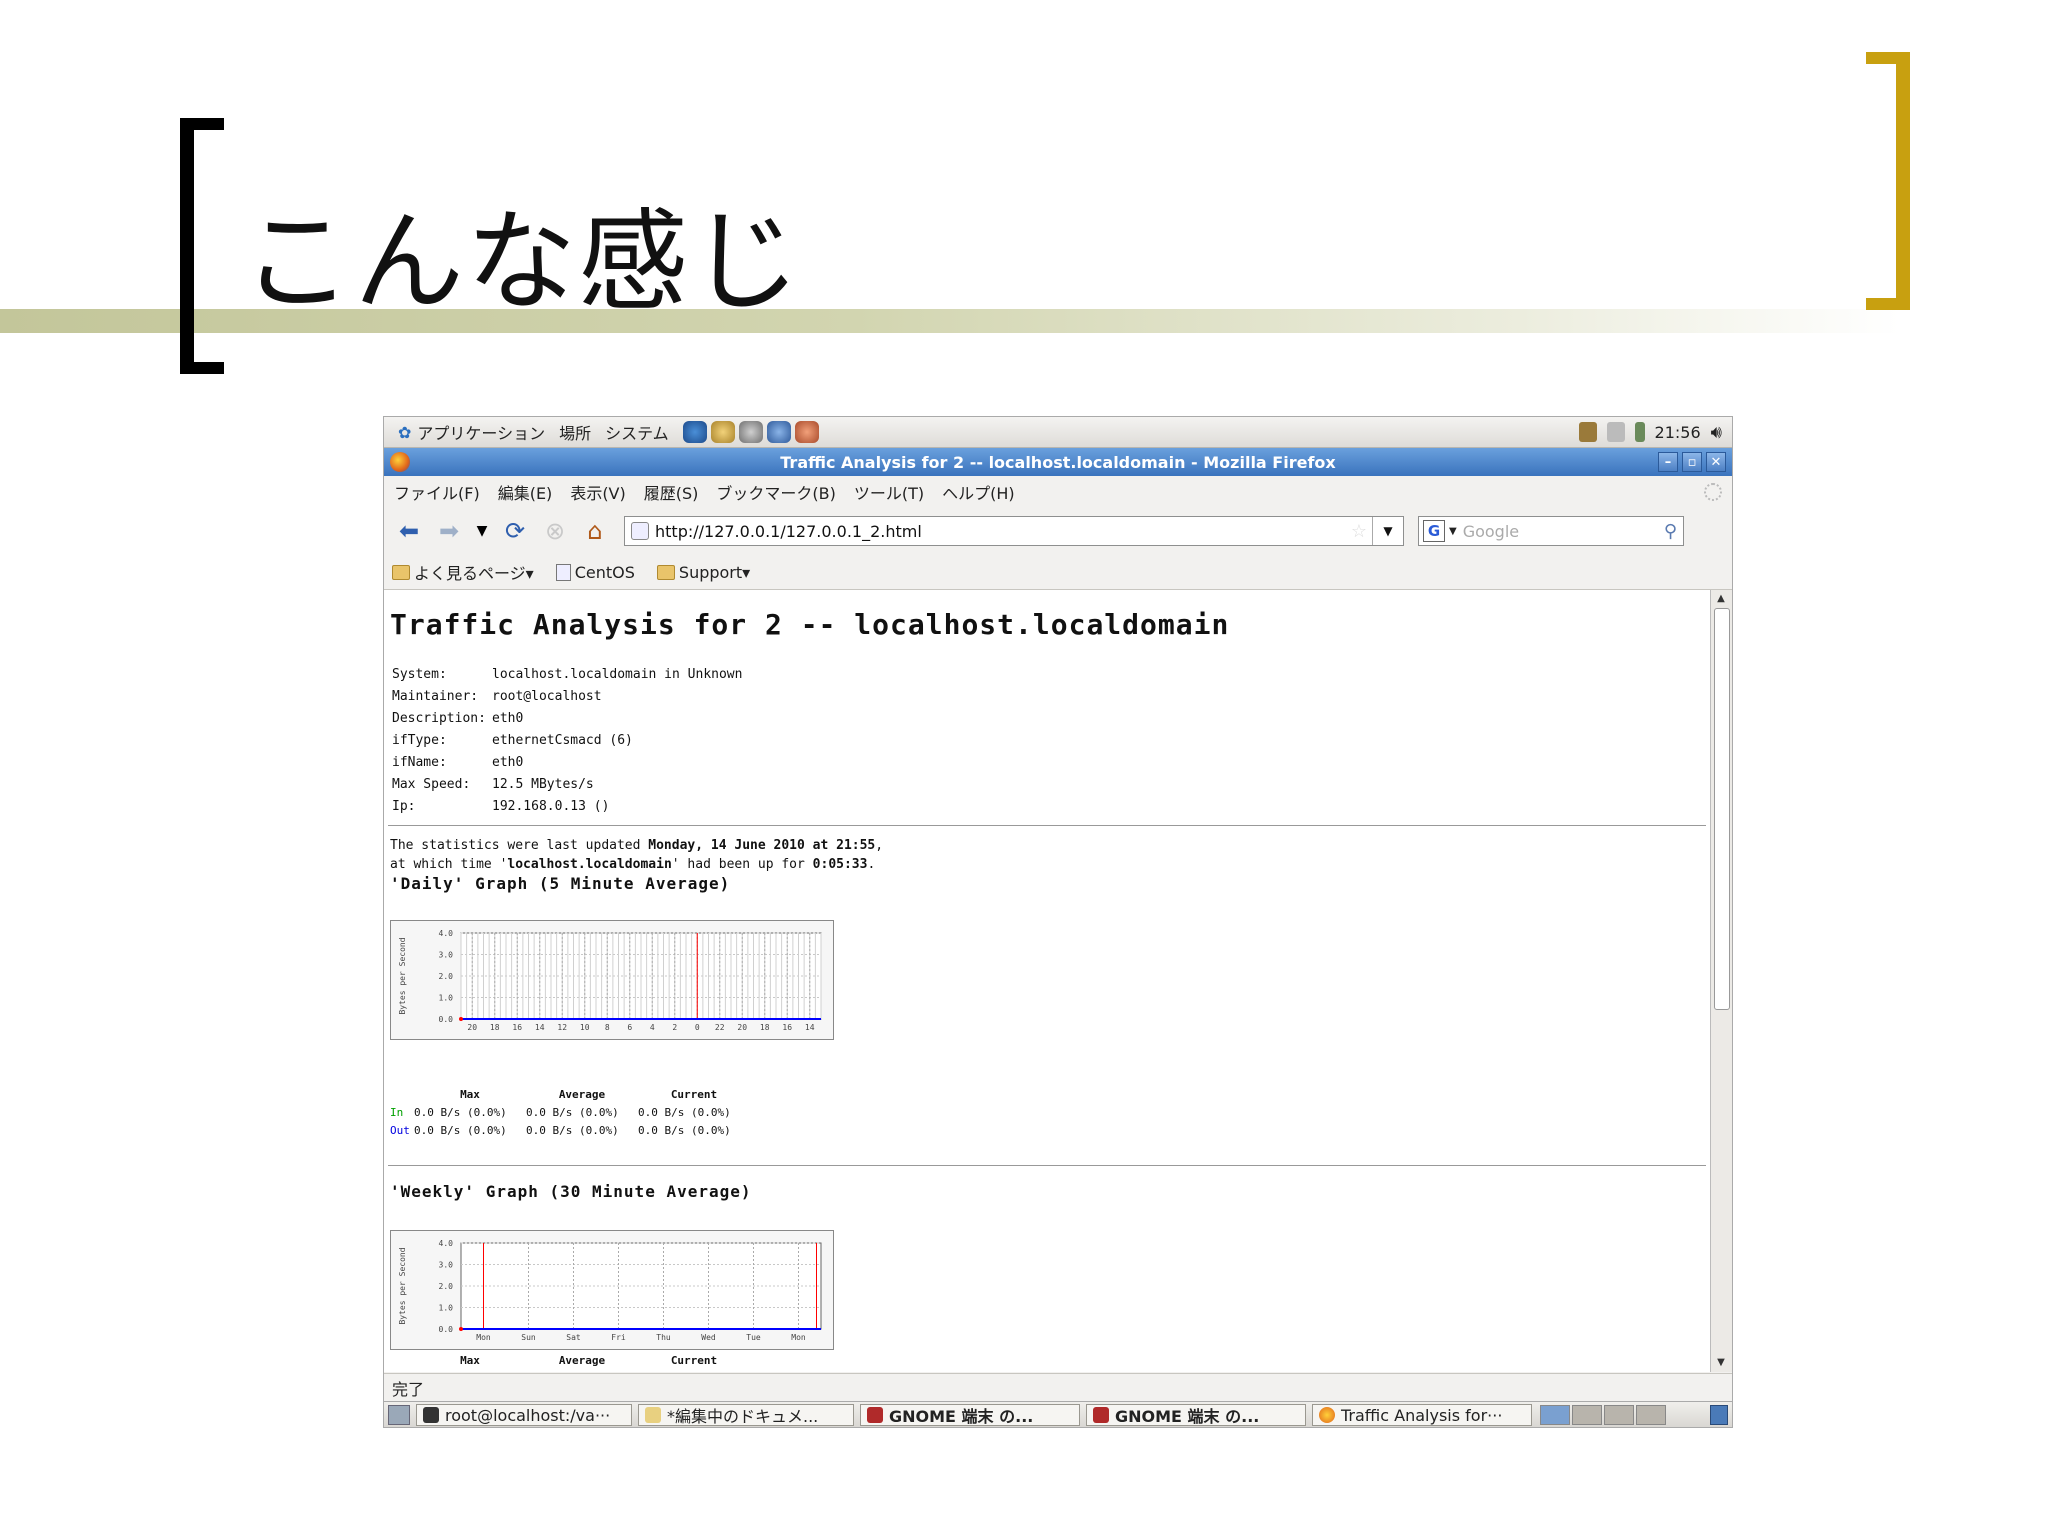  I want to click on reload-button: ⟳, so click(515, 531).